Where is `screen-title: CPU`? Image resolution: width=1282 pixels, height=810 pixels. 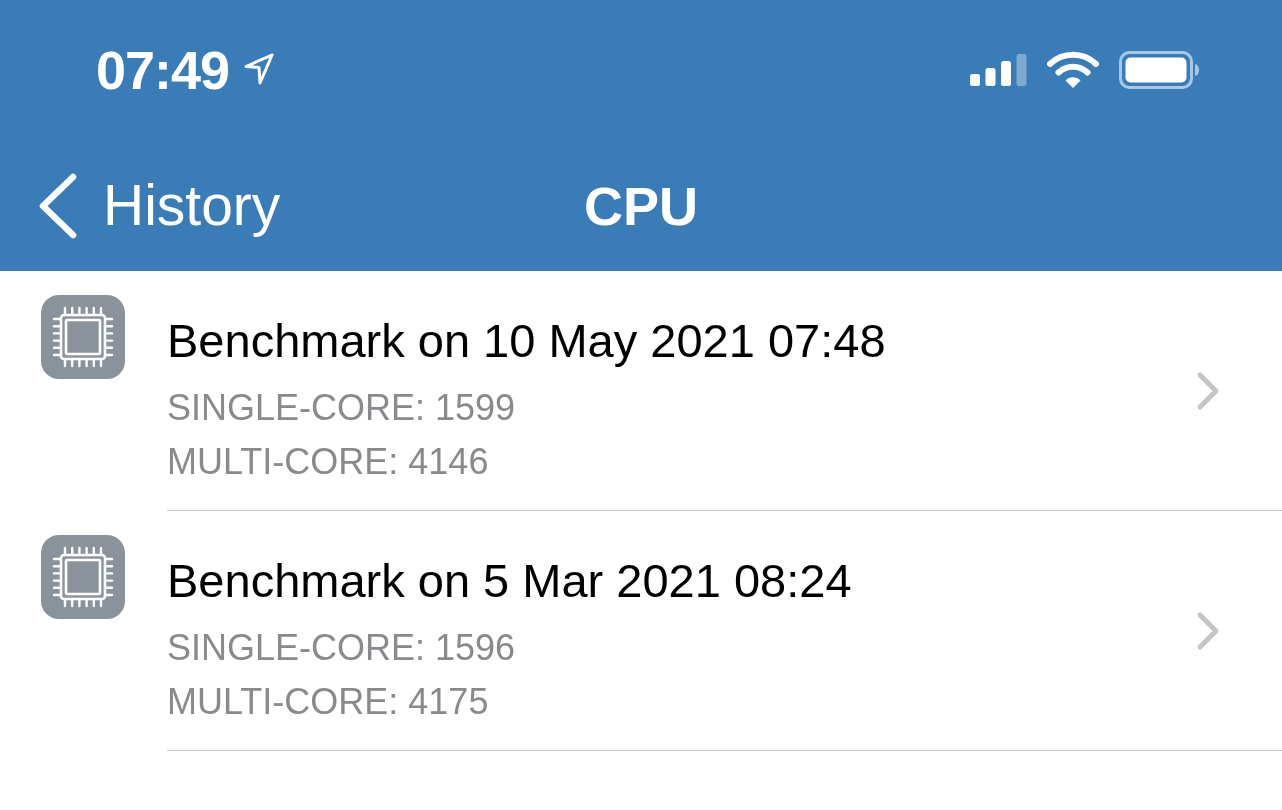
screen-title: CPU is located at coordinates (641, 205).